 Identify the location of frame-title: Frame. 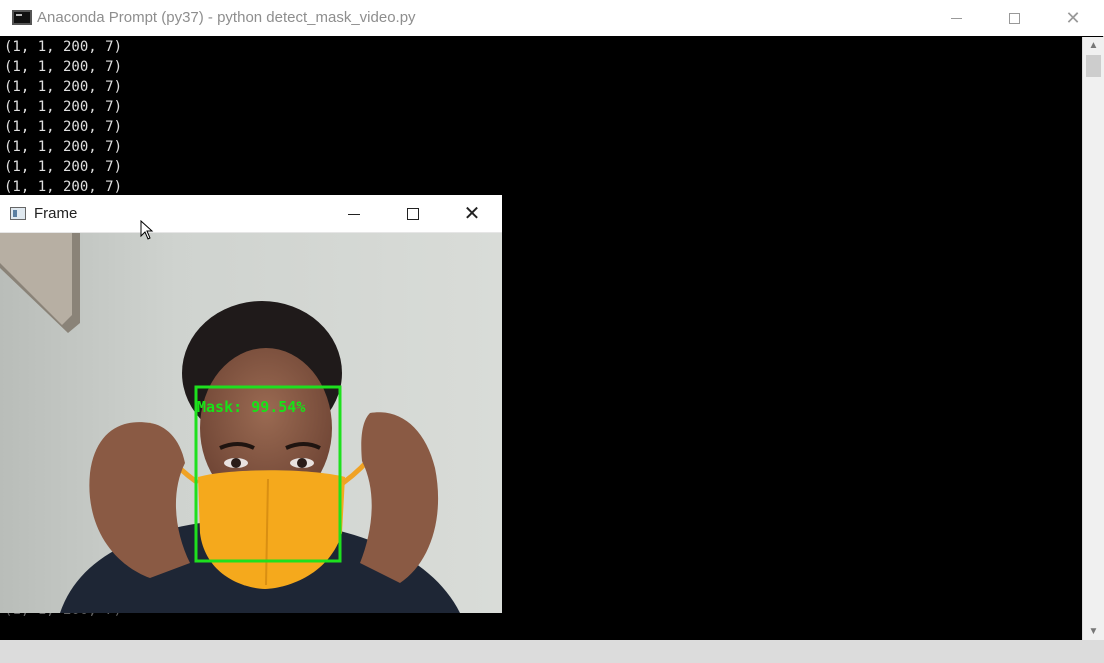
(56, 213).